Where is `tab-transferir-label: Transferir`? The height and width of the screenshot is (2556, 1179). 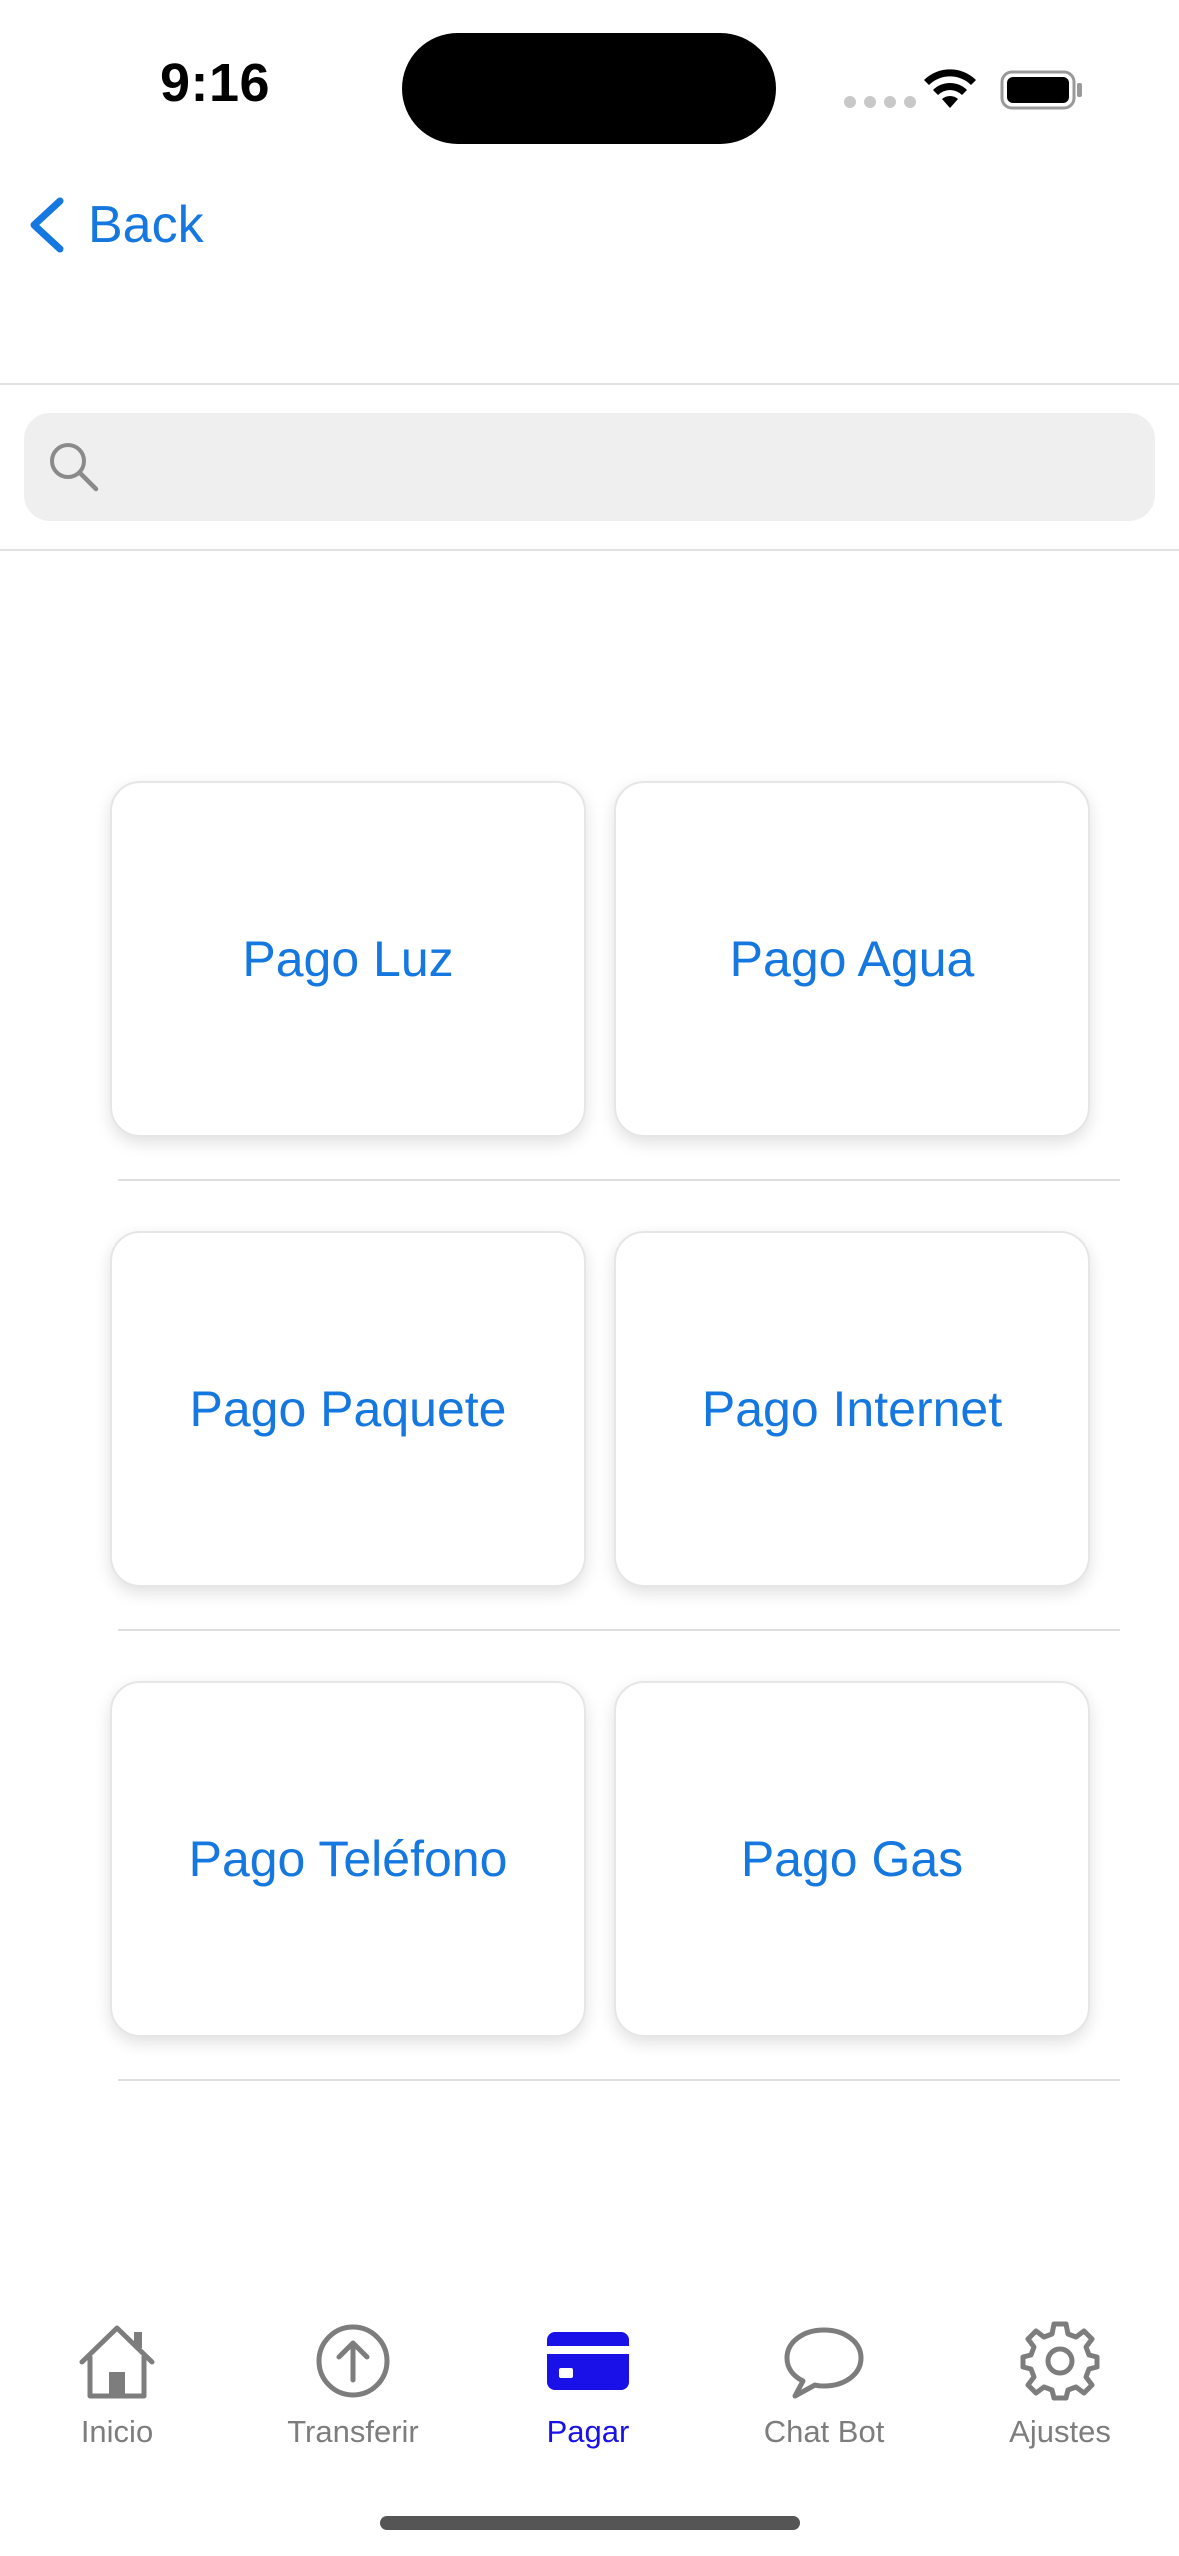
tab-transferir-label: Transferir is located at coordinates (353, 2431).